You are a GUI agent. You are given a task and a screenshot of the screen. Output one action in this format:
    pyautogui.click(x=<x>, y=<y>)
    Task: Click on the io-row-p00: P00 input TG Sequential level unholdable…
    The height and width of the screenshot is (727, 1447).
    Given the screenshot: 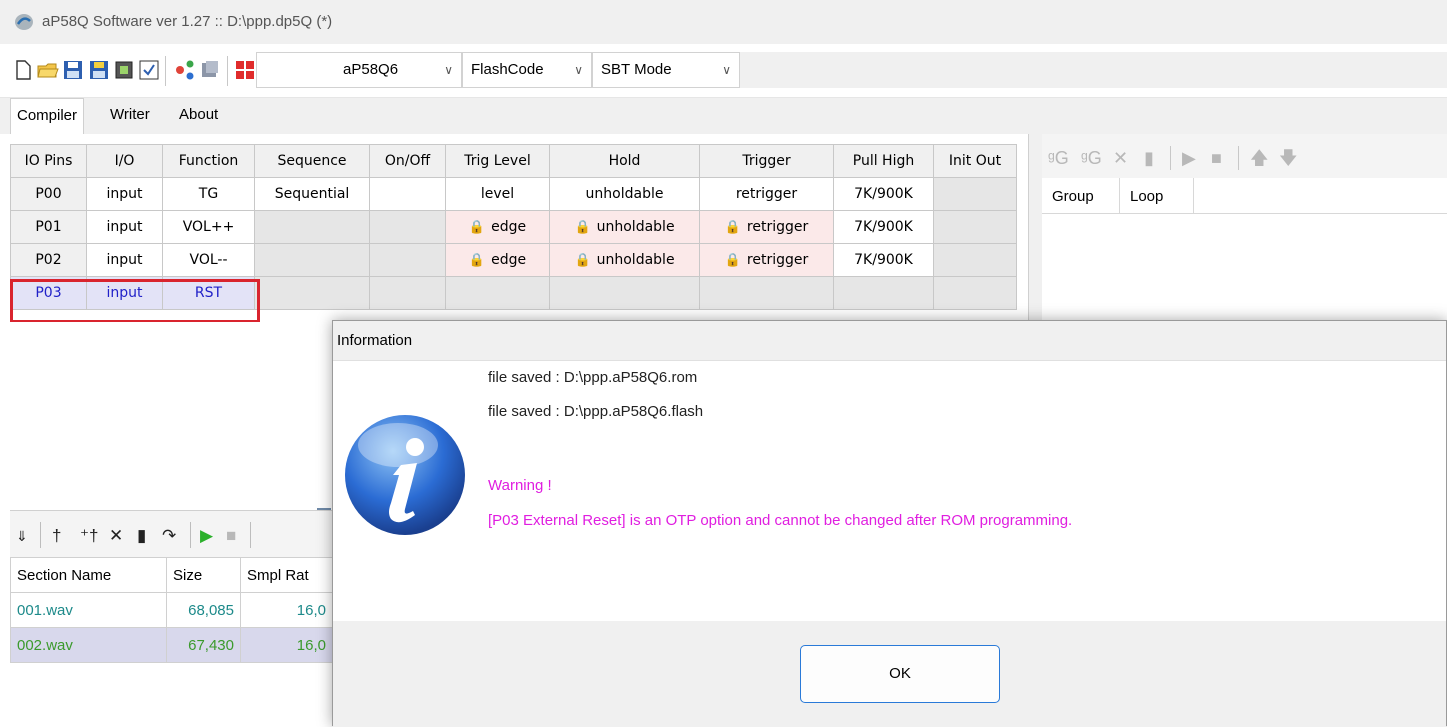 What is the action you would take?
    pyautogui.click(x=513, y=194)
    